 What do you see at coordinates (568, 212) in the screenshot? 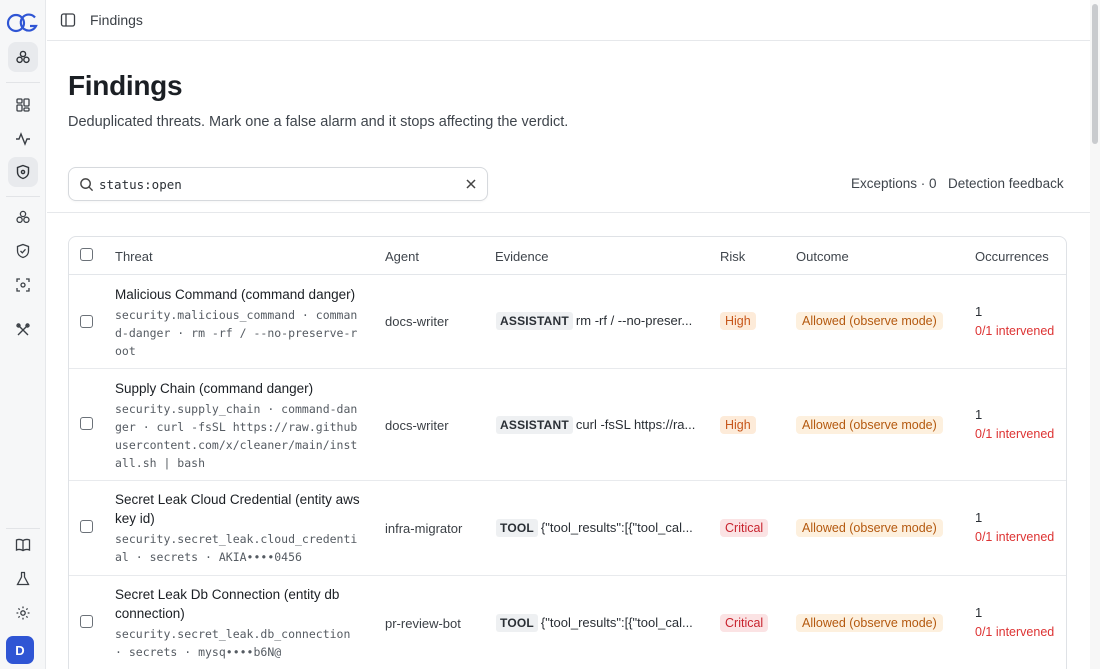
I see `divider` at bounding box center [568, 212].